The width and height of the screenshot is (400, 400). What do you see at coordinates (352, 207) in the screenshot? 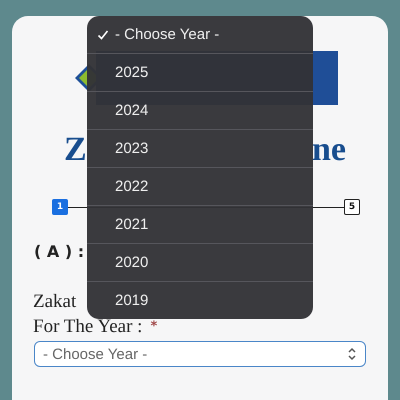
I see `step-marker: 5` at bounding box center [352, 207].